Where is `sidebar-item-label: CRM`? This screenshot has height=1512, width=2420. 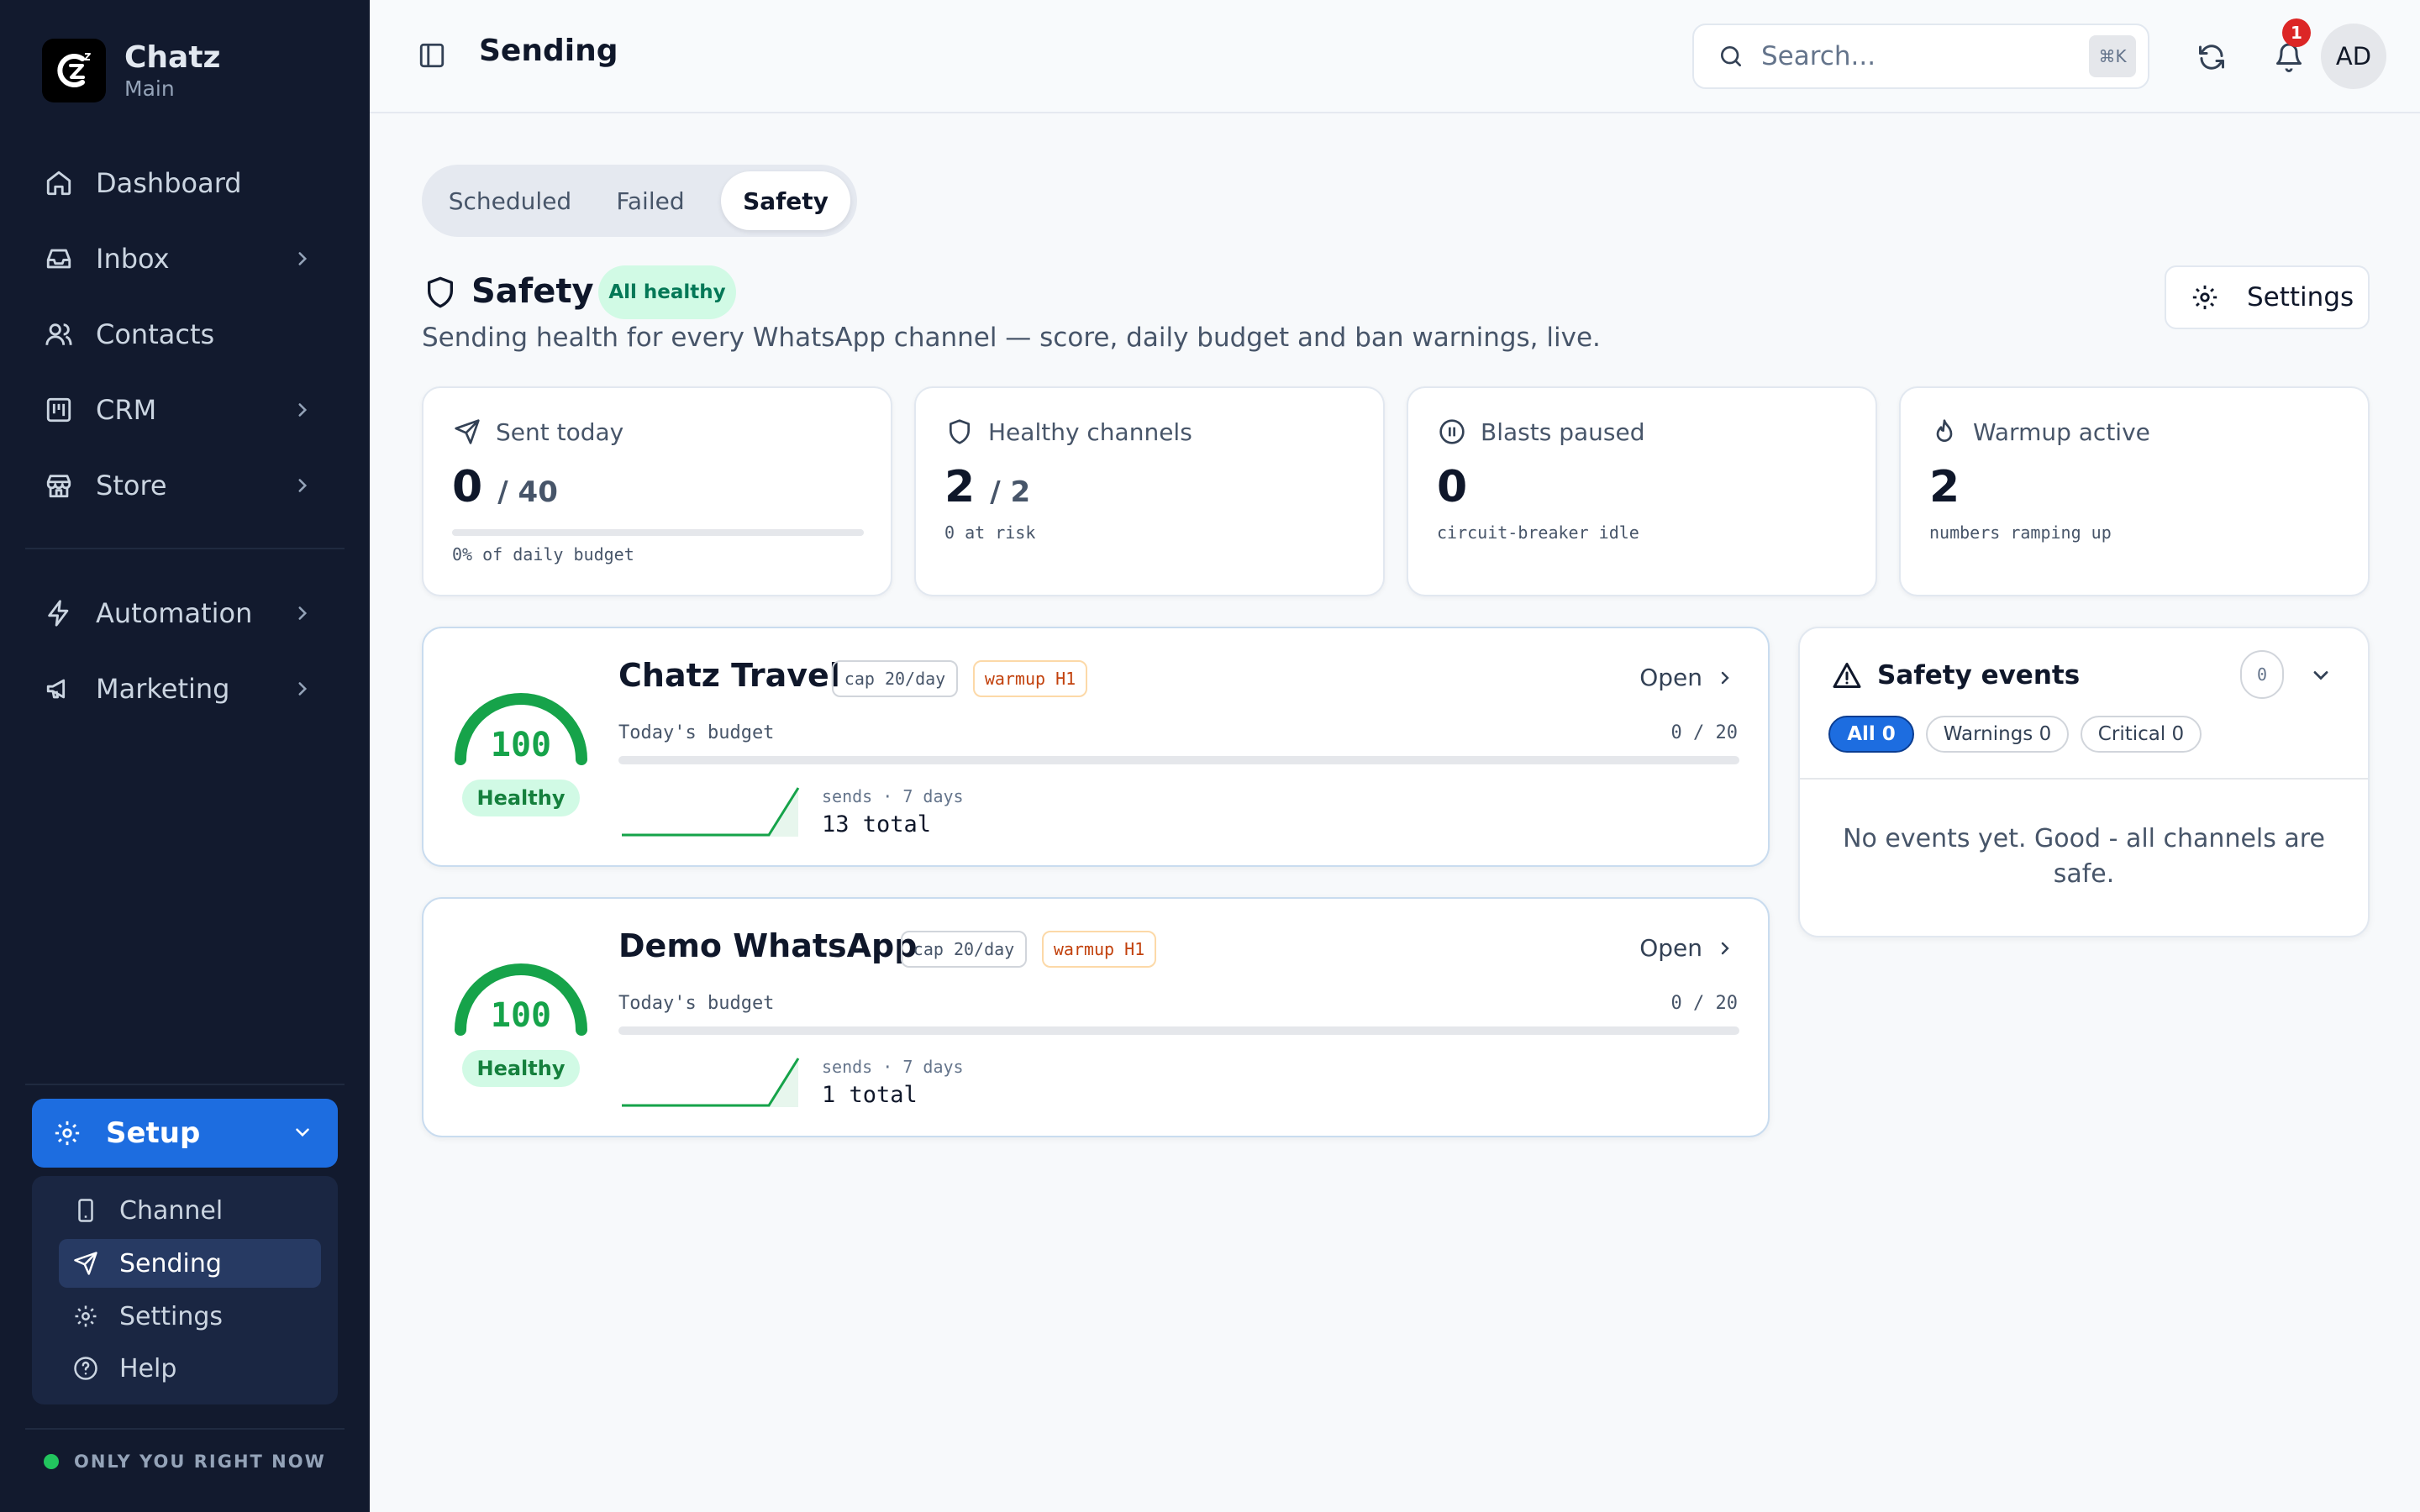 sidebar-item-label: CRM is located at coordinates (127, 410).